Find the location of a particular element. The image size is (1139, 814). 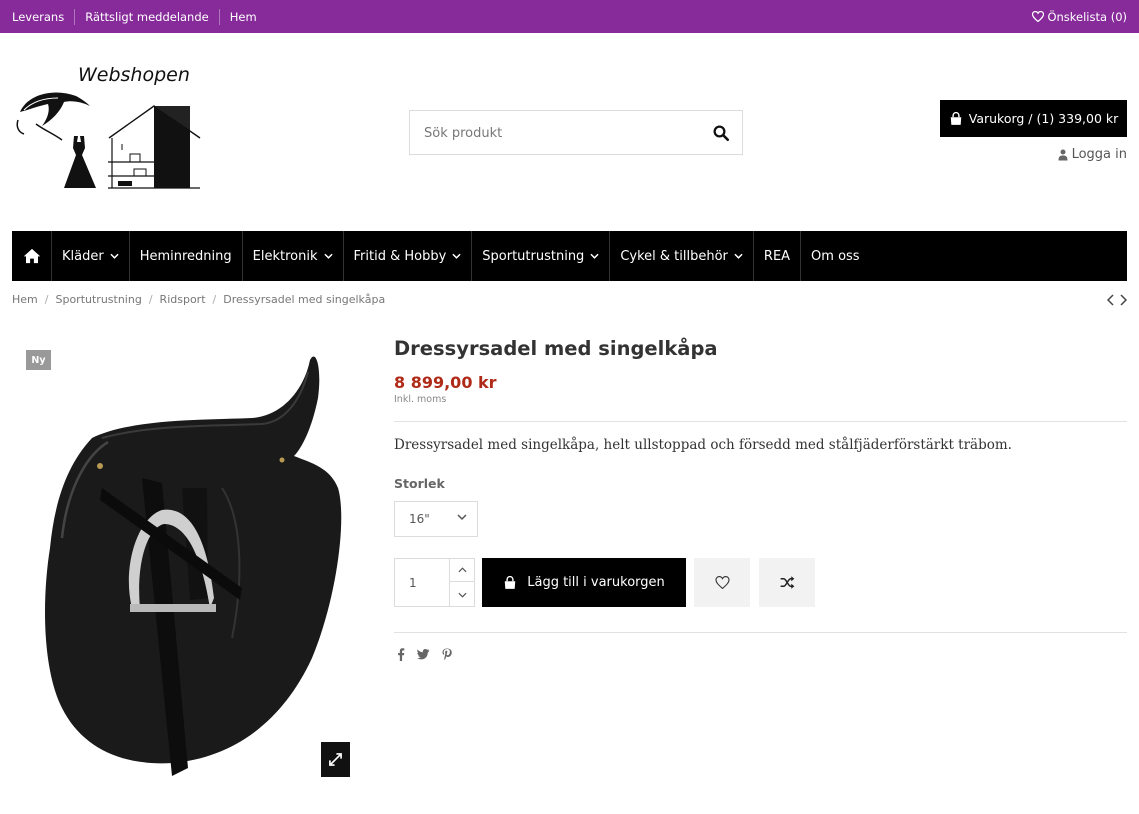

nav-item-fritid-hobby: Fritid & Hobby is located at coordinates (408, 256).